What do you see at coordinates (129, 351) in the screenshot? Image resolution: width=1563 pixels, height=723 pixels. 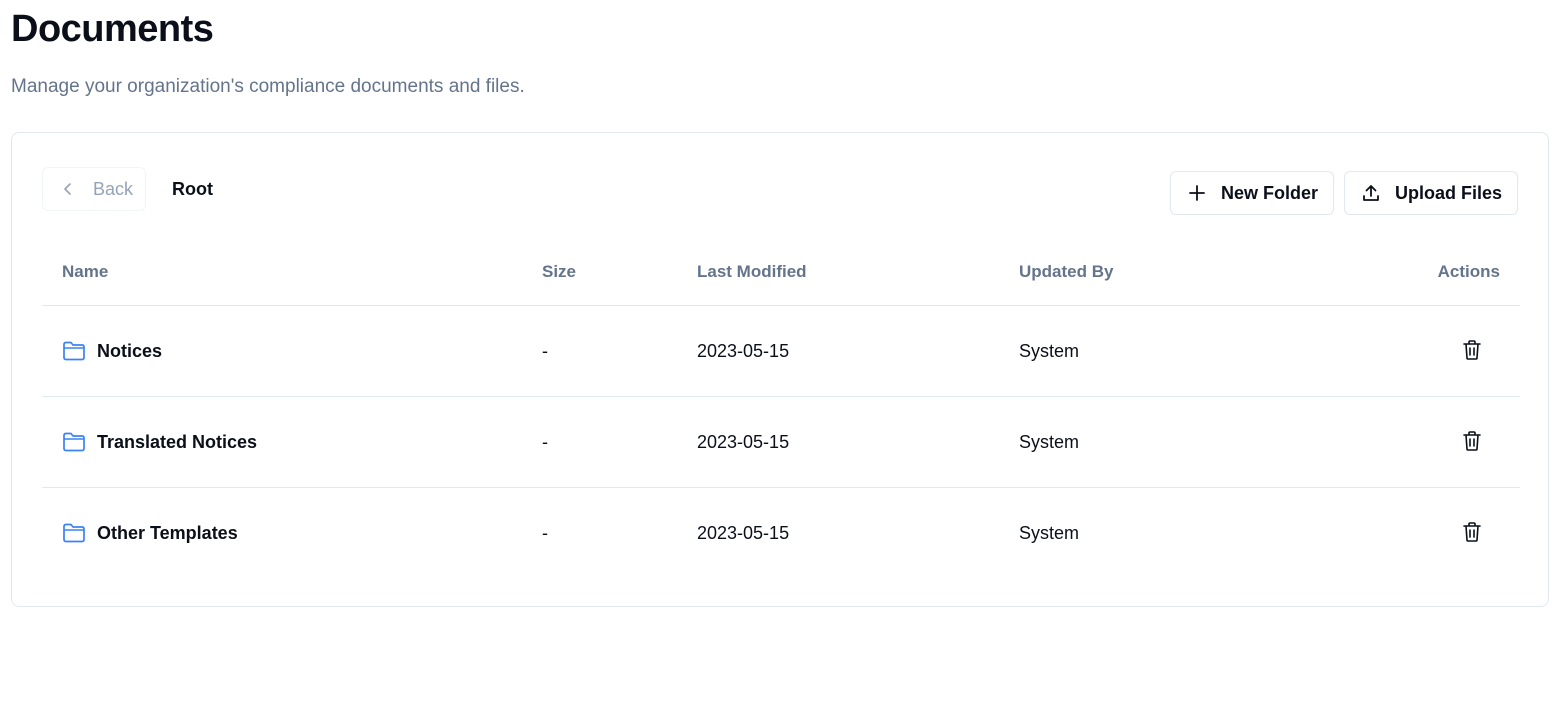 I see `folder-name-link: Notices` at bounding box center [129, 351].